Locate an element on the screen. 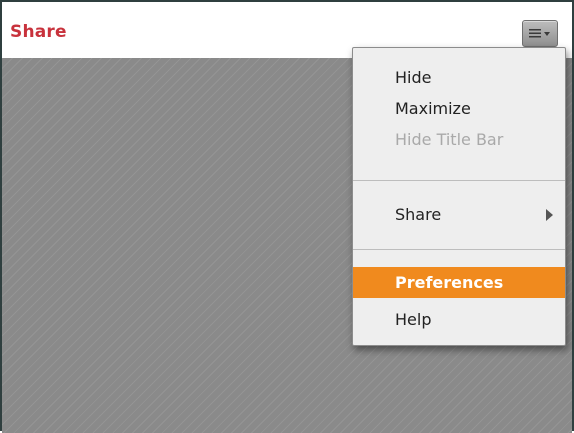 This screenshot has height=433, width=574. menu-item-maximize: Maximize is located at coordinates (459, 108).